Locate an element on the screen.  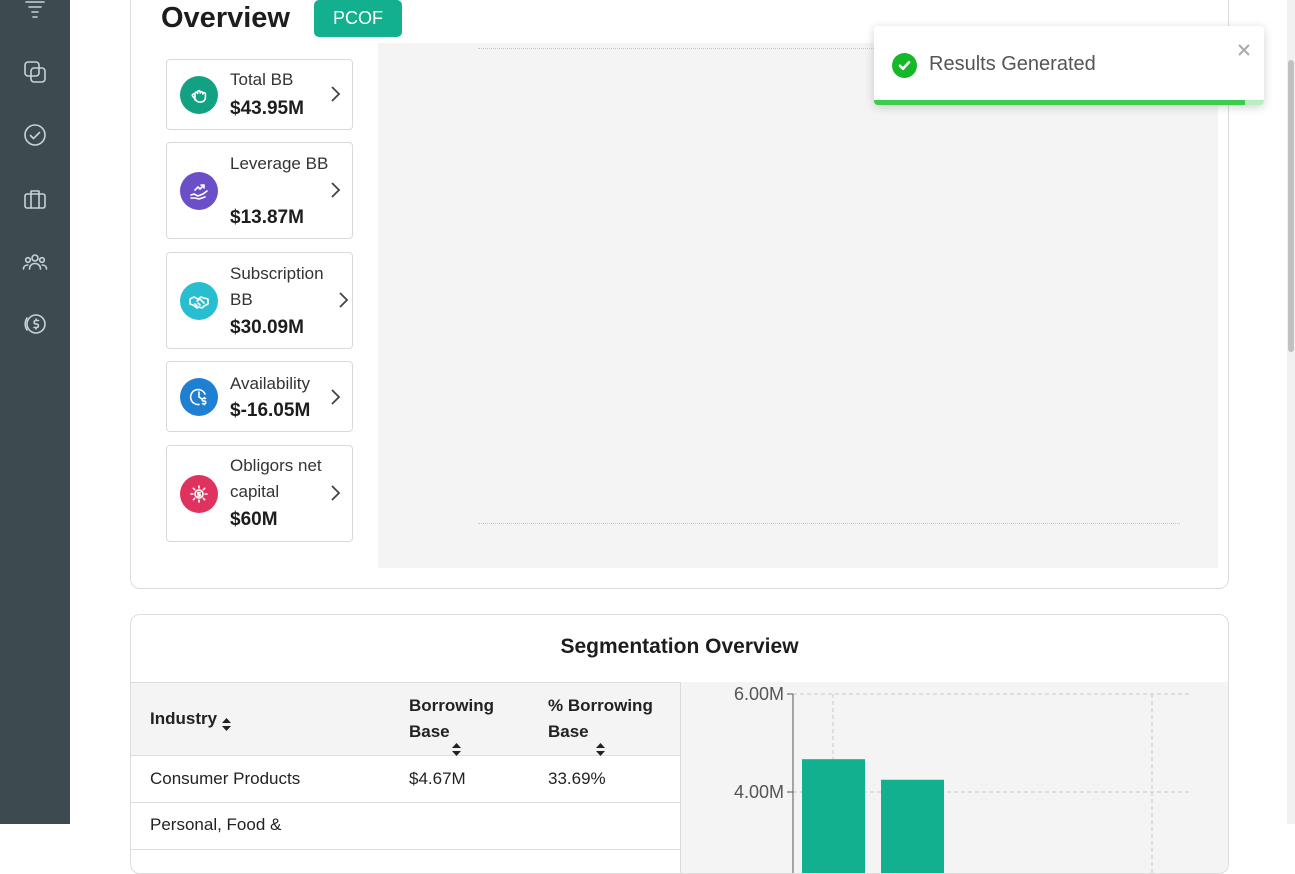
dollar-coin-icon is located at coordinates (35, 324).